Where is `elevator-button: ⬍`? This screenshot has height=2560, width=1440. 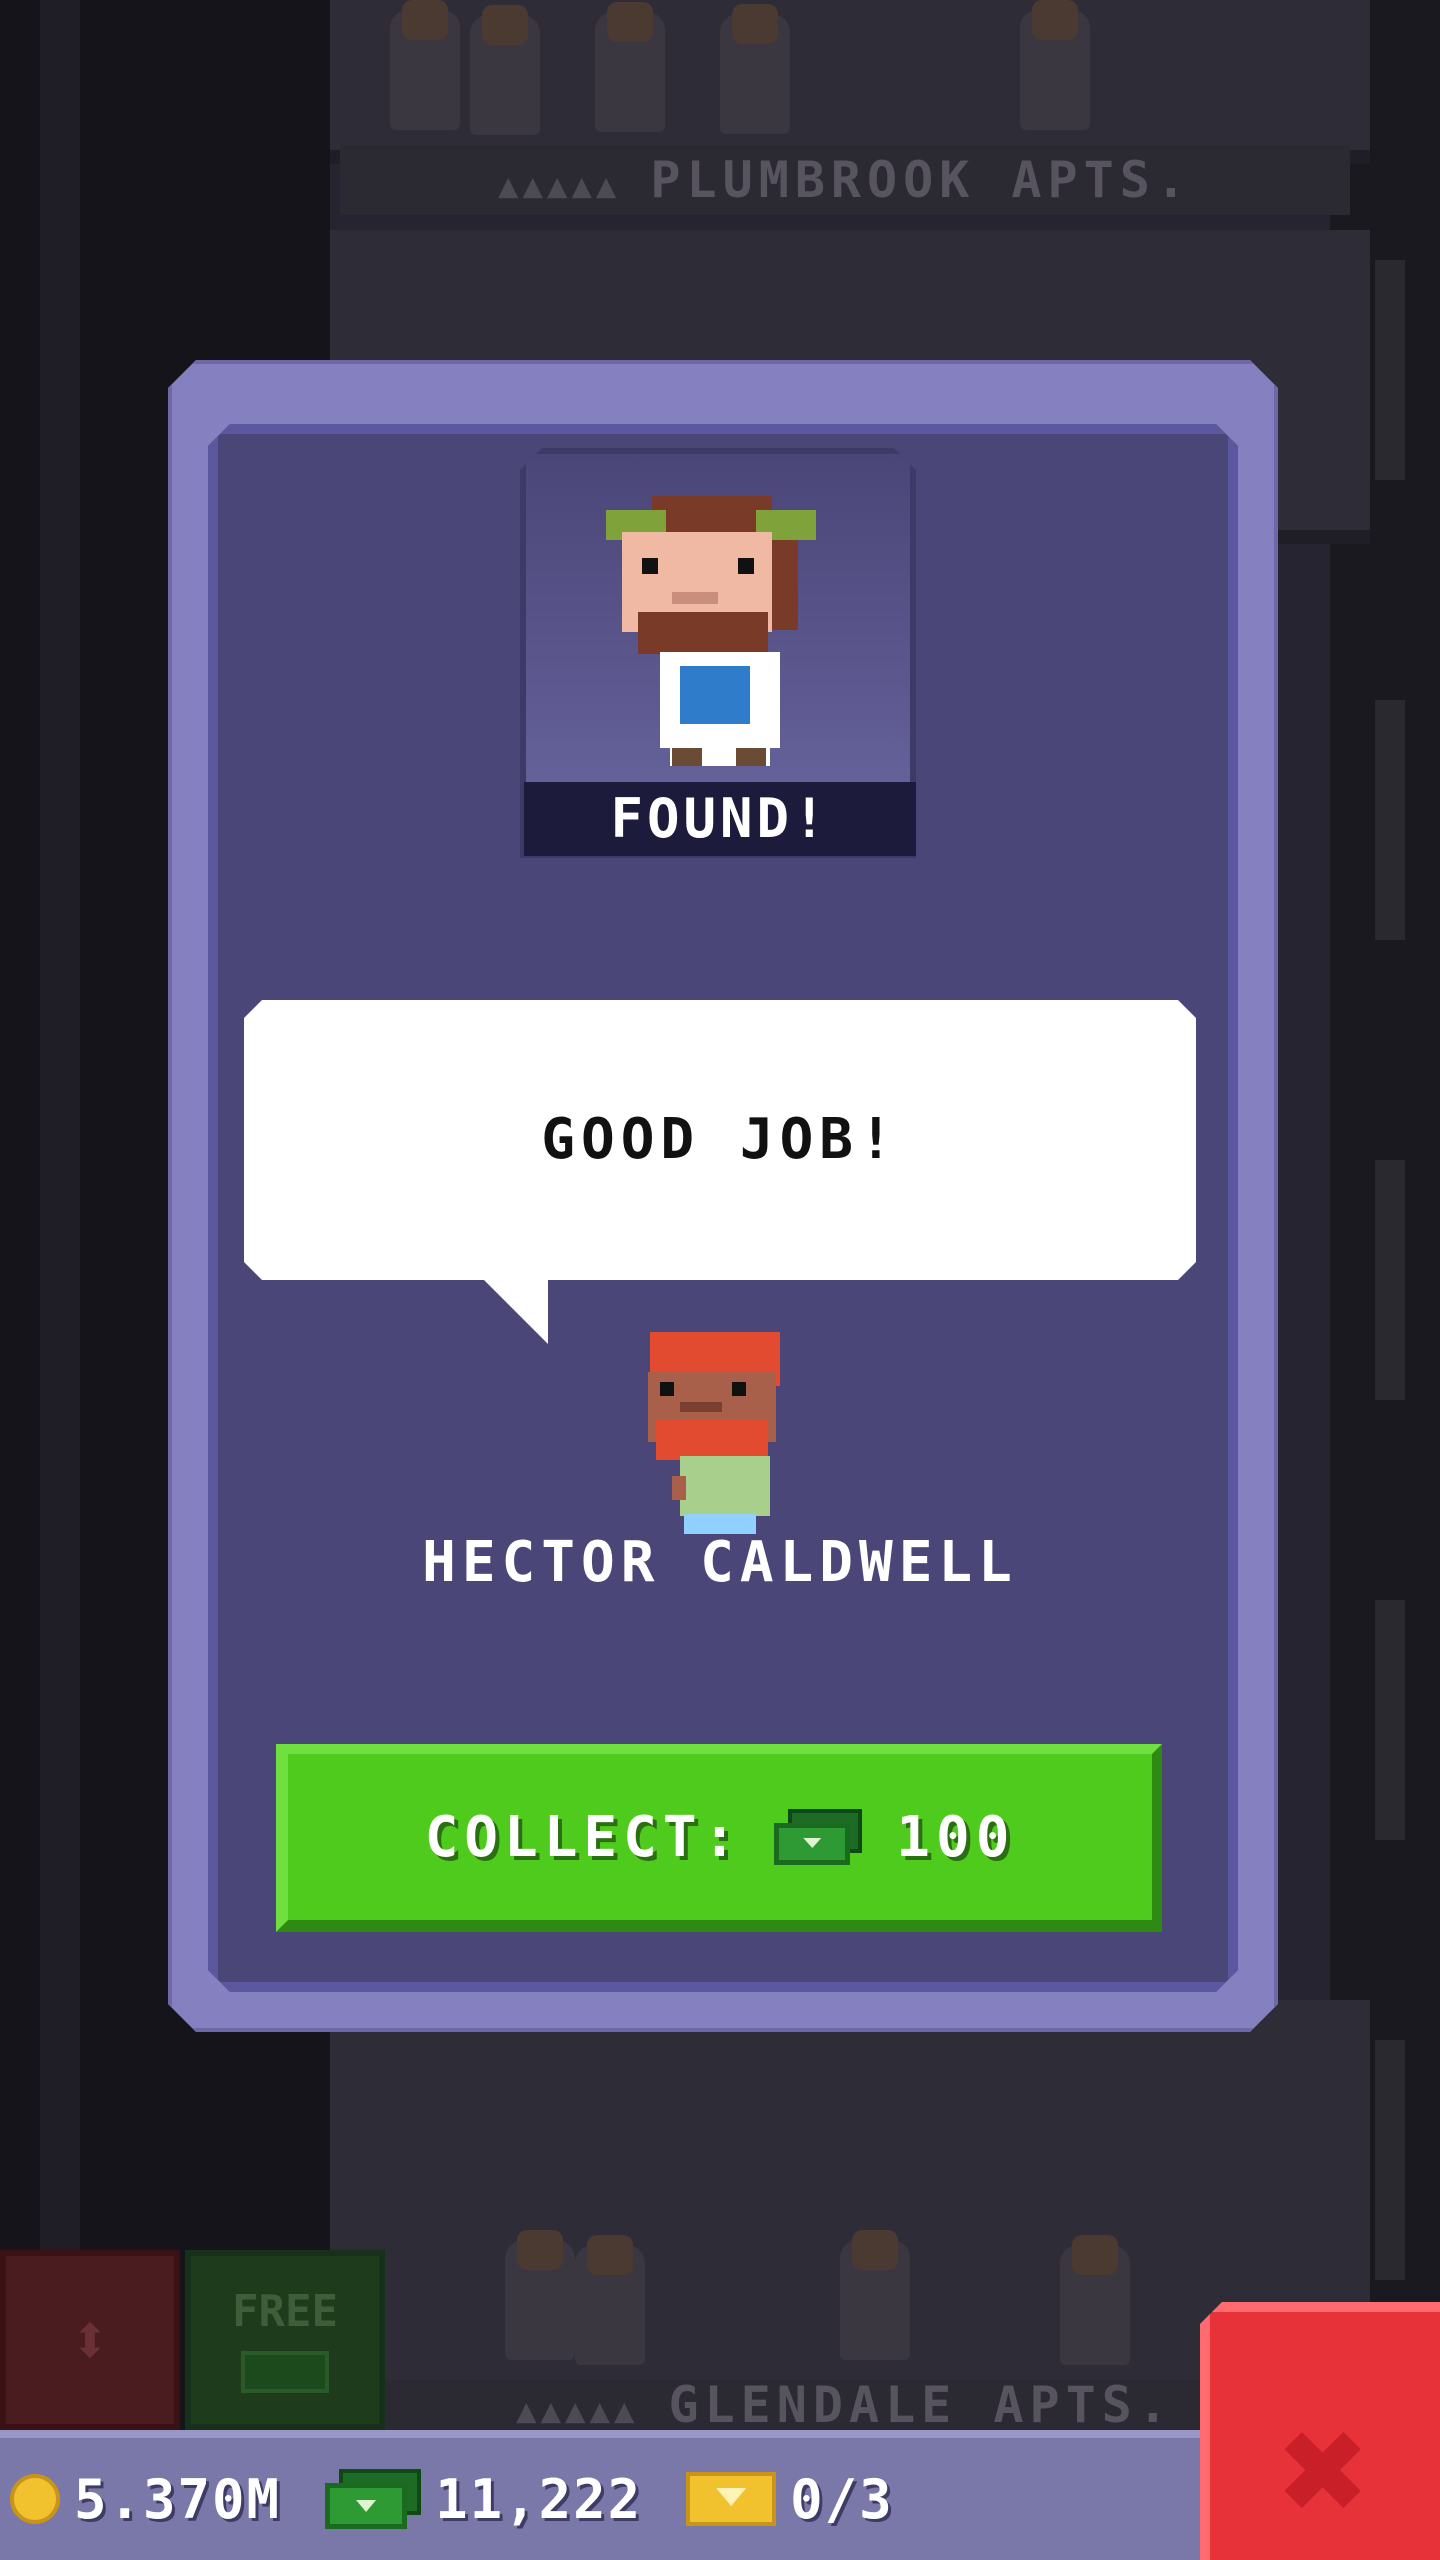
elevator-button: ⬍ is located at coordinates (90, 2340).